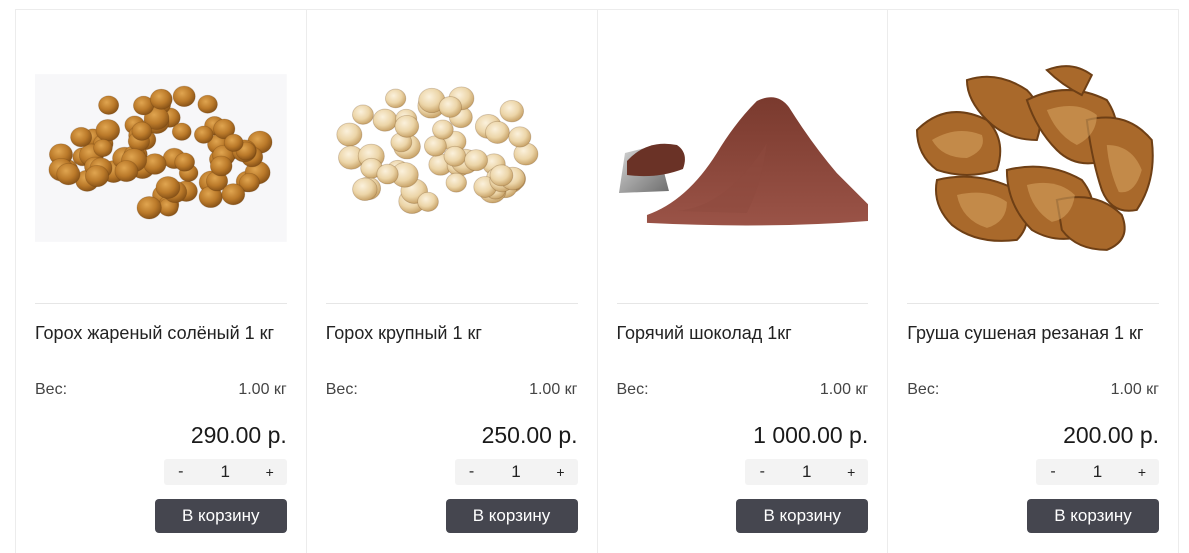 The image size is (1189, 553). I want to click on product-title: Горох крупный 1 кг, so click(454, 333).